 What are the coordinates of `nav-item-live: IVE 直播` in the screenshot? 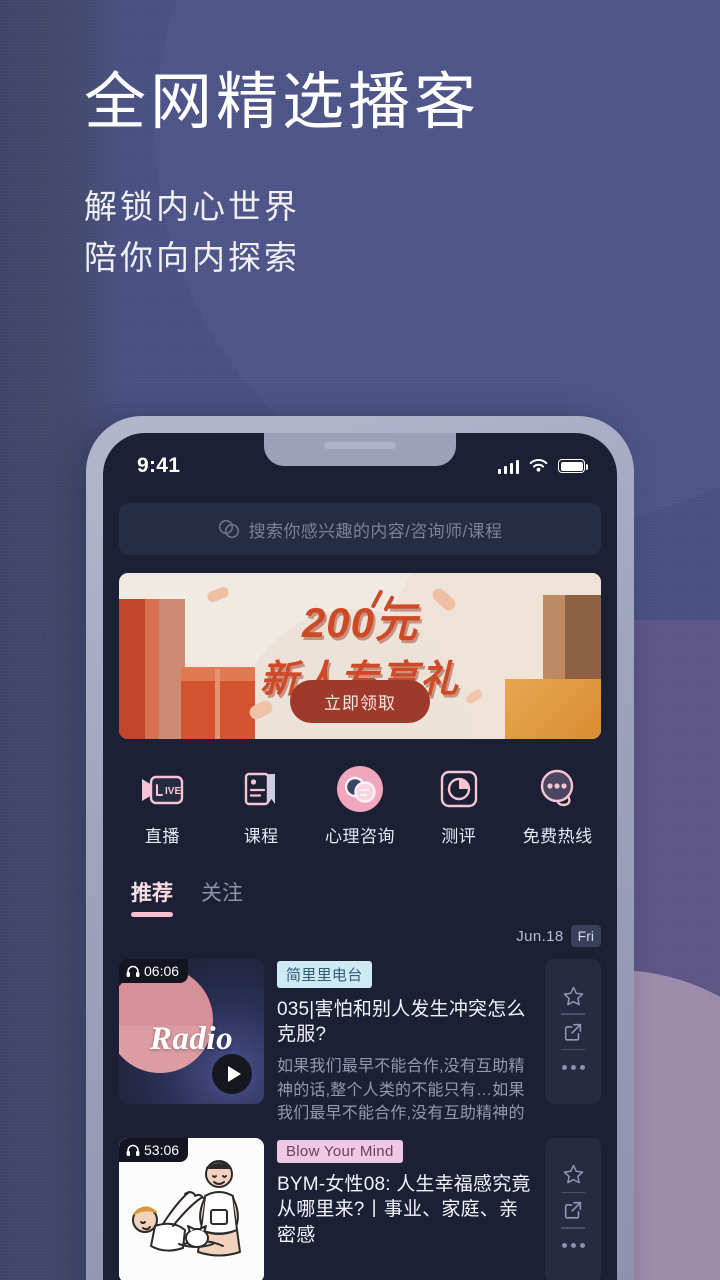 It's located at (162, 806).